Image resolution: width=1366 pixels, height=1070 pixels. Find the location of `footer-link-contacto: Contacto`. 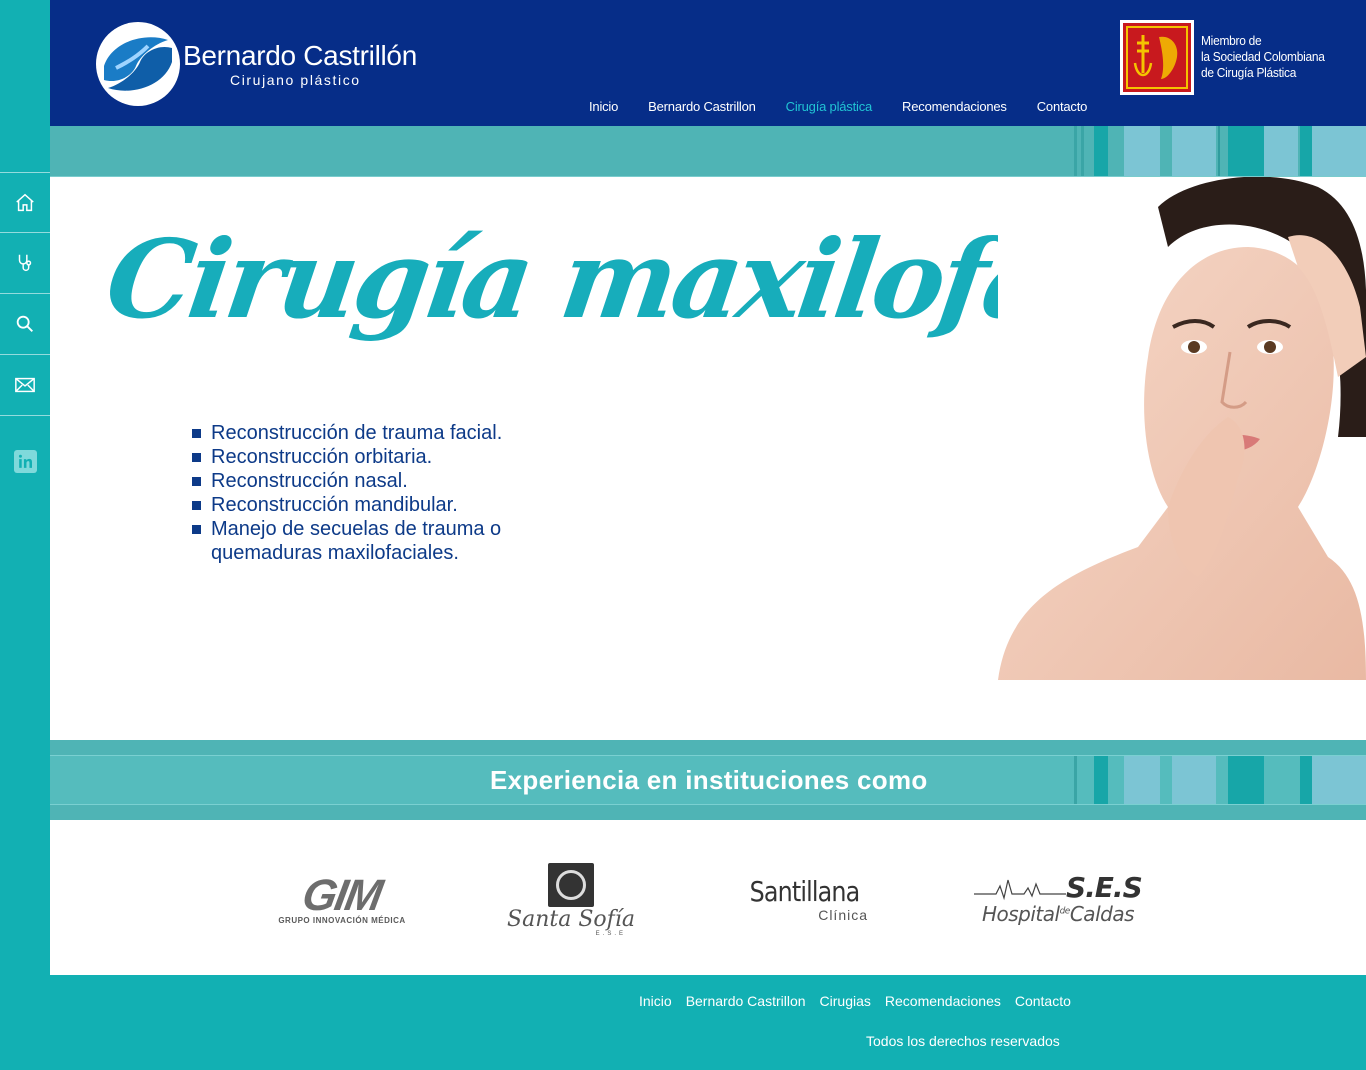

footer-link-contacto: Contacto is located at coordinates (1043, 1001).